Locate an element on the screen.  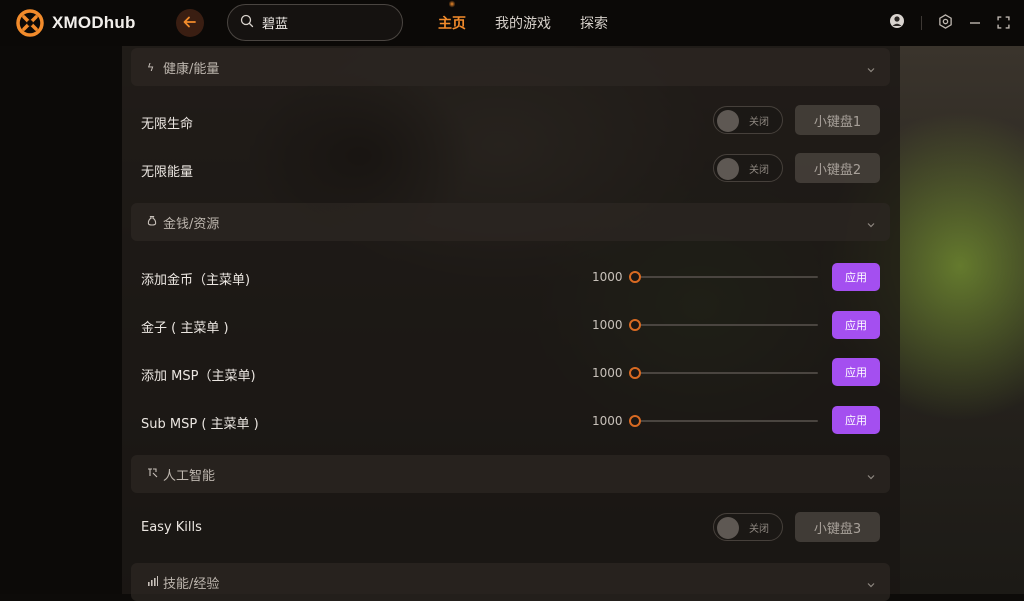
cheat-label: 金子 ( 主菜单 ) is located at coordinates (185, 328).